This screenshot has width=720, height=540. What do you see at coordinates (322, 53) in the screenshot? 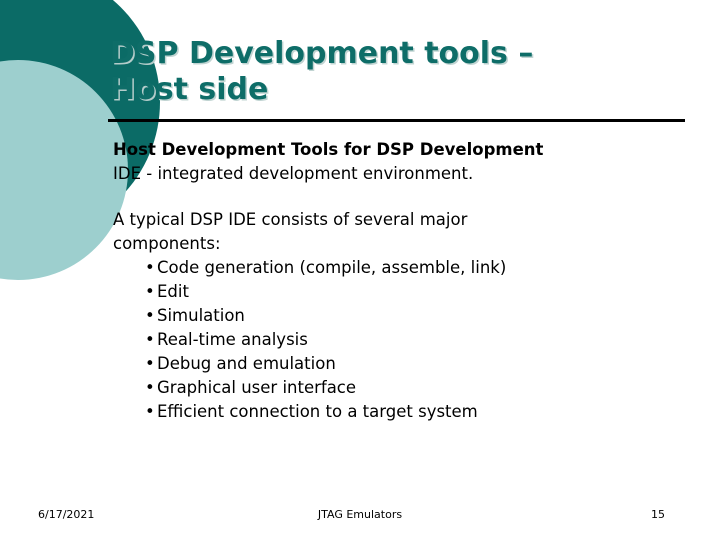
I see `slide-title-line-1: DSP Development tools –` at bounding box center [322, 53].